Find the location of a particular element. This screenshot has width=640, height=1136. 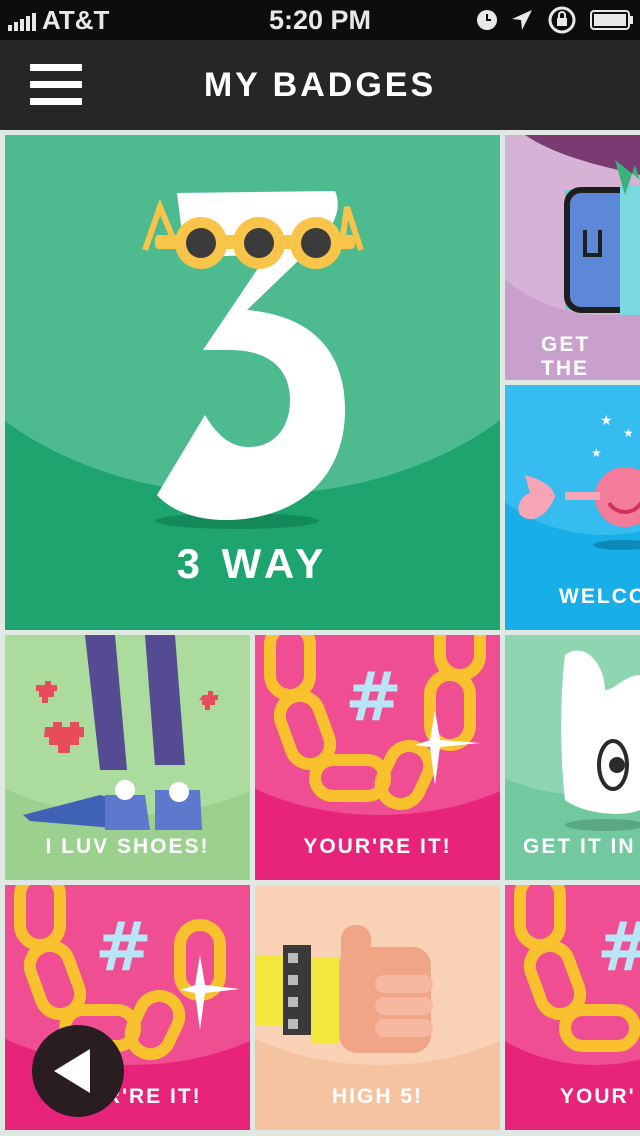

badge-get-it-in: GET IT IN is located at coordinates (572, 757).